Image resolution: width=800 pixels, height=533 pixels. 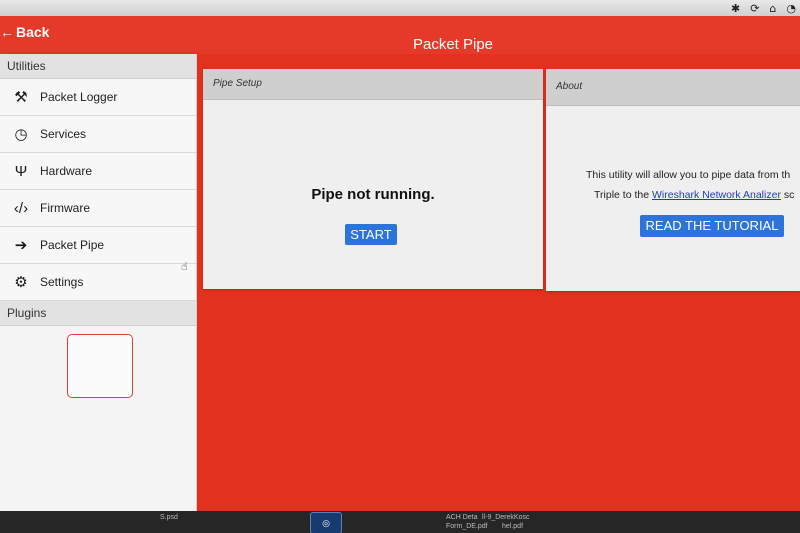 What do you see at coordinates (462, 517) in the screenshot?
I see `dock-file-label: ACH Deta` at bounding box center [462, 517].